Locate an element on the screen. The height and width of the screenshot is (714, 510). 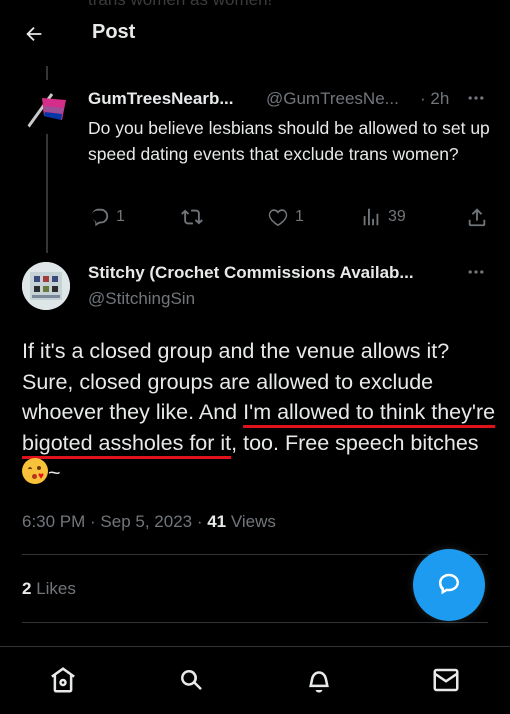
reply-button: 1 is located at coordinates (106, 217).